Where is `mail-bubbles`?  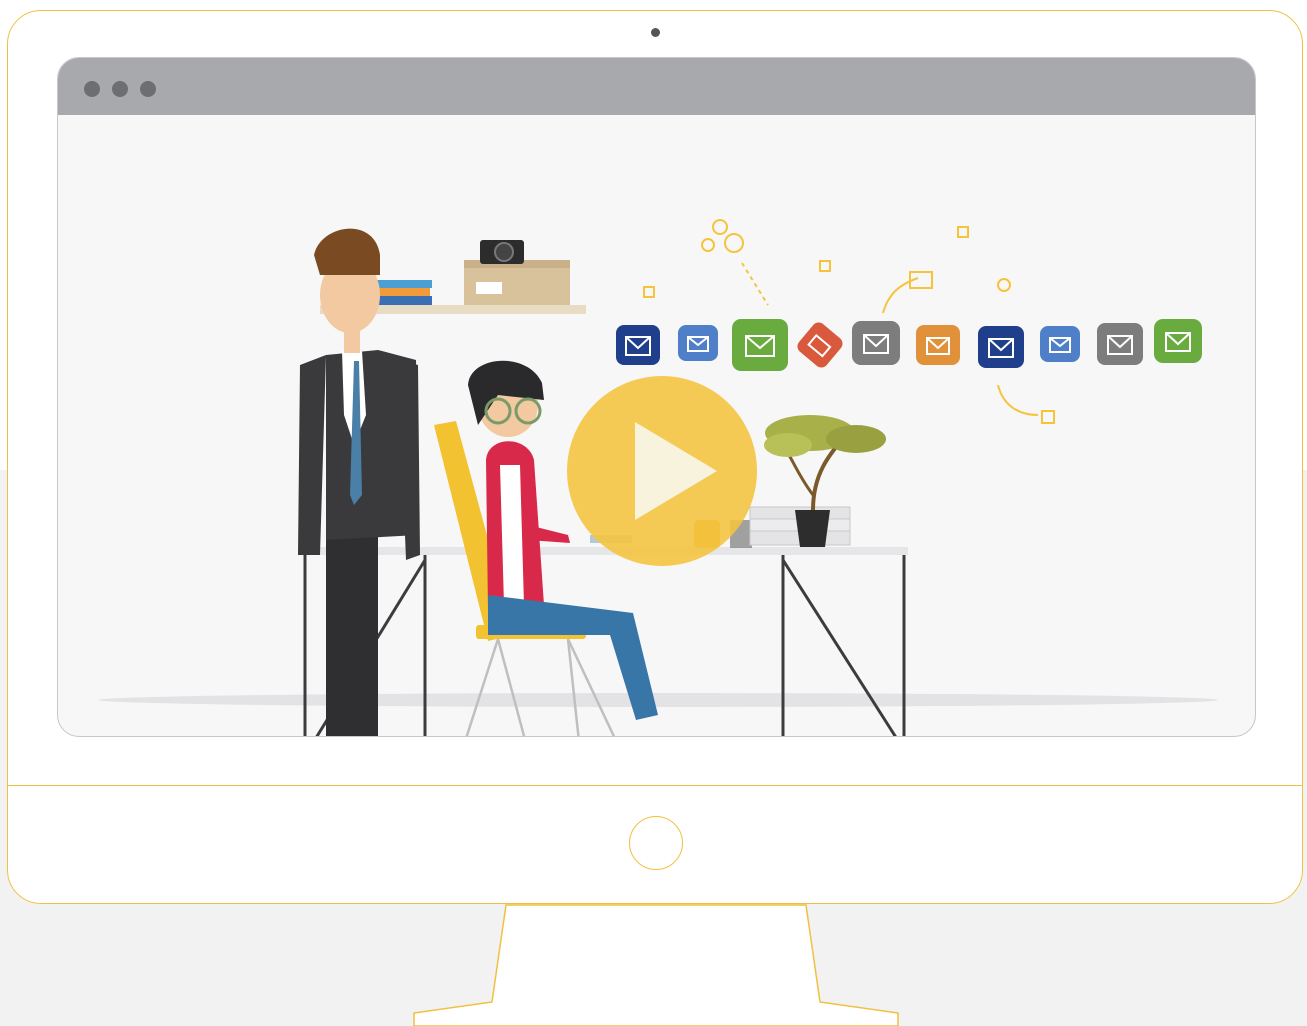 mail-bubbles is located at coordinates (909, 345).